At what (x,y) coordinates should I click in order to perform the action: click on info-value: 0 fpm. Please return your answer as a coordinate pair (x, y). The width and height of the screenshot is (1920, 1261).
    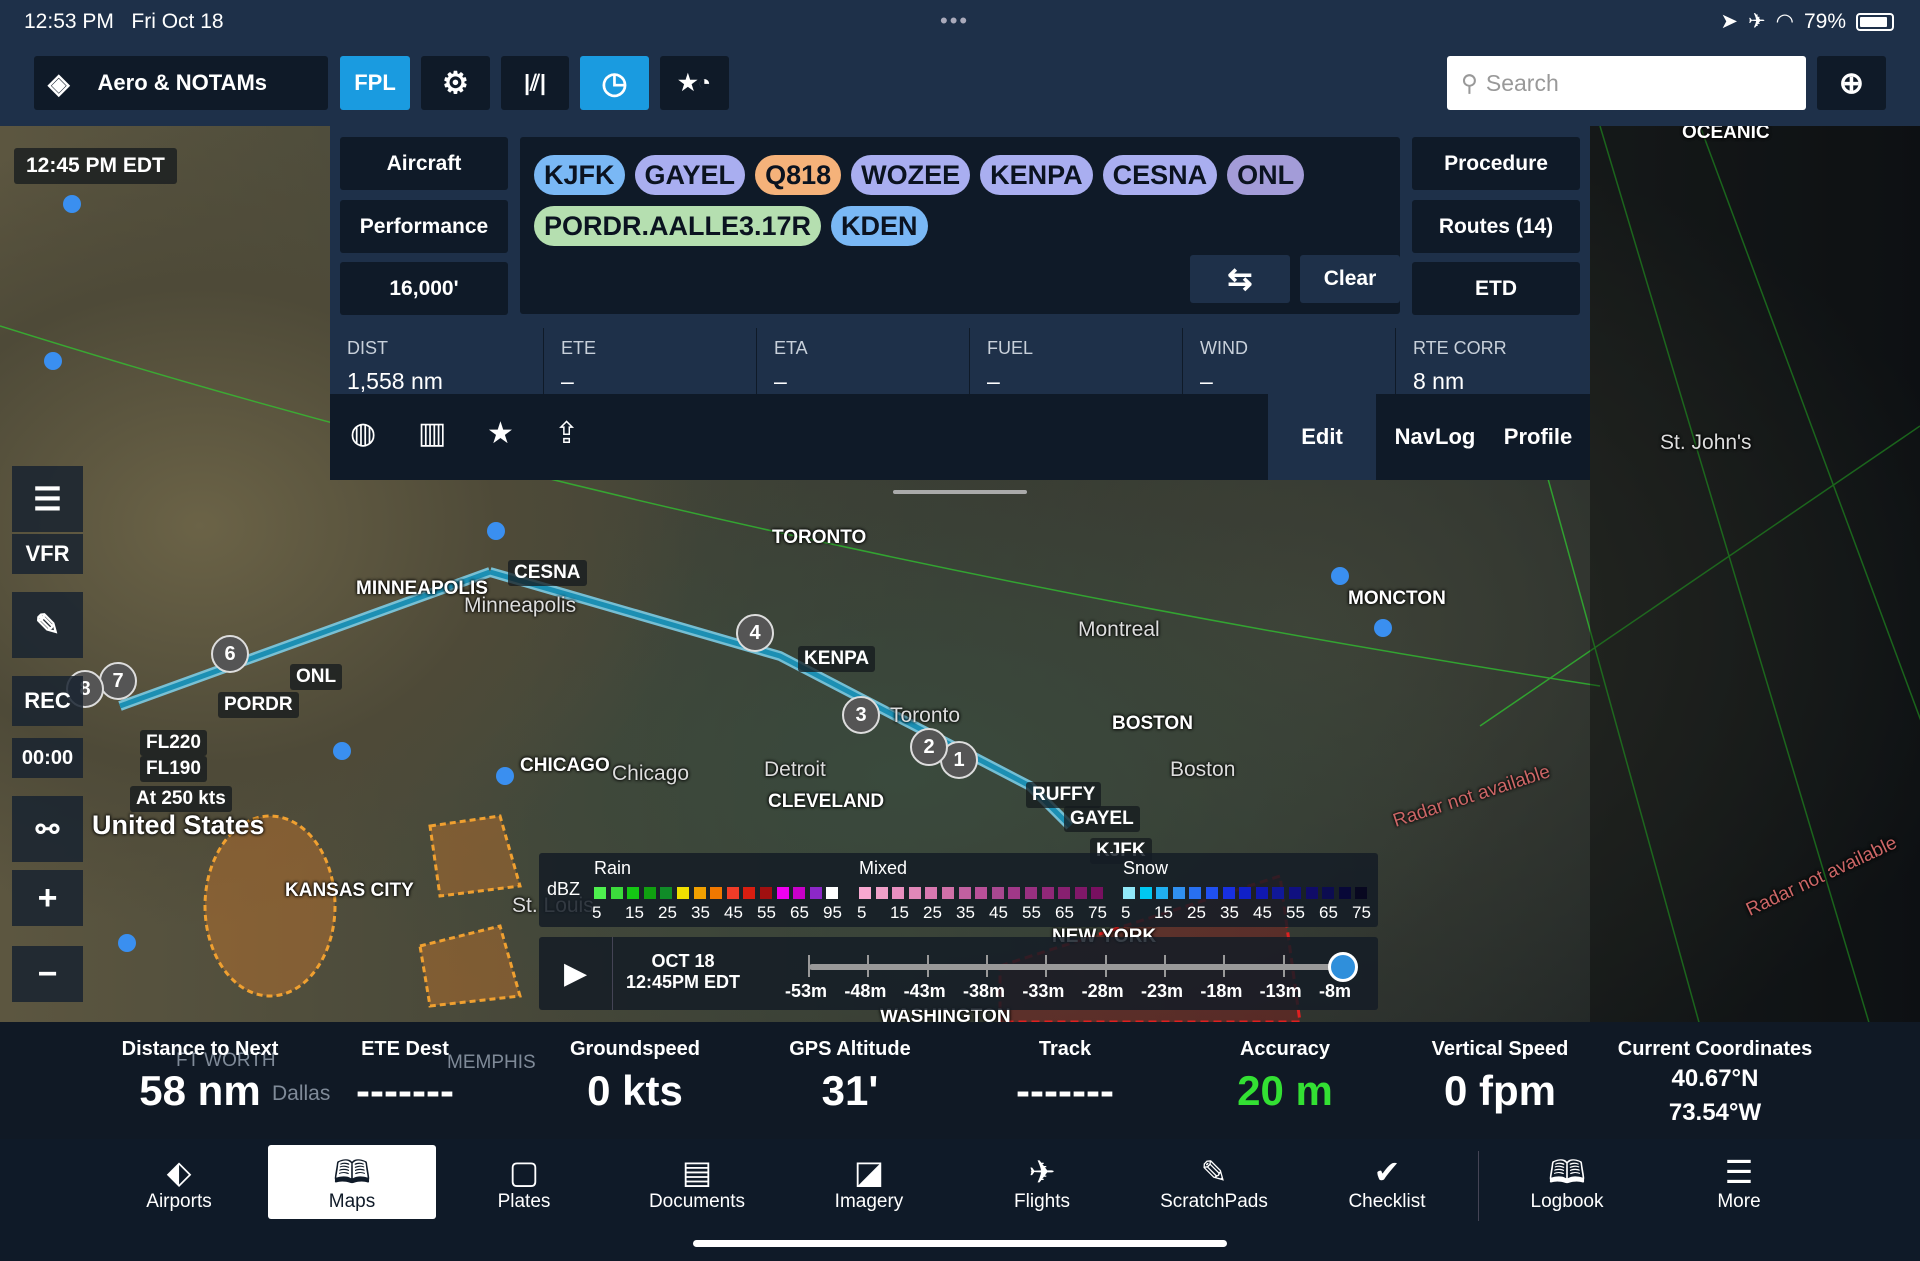
    Looking at the image, I should click on (1499, 1090).